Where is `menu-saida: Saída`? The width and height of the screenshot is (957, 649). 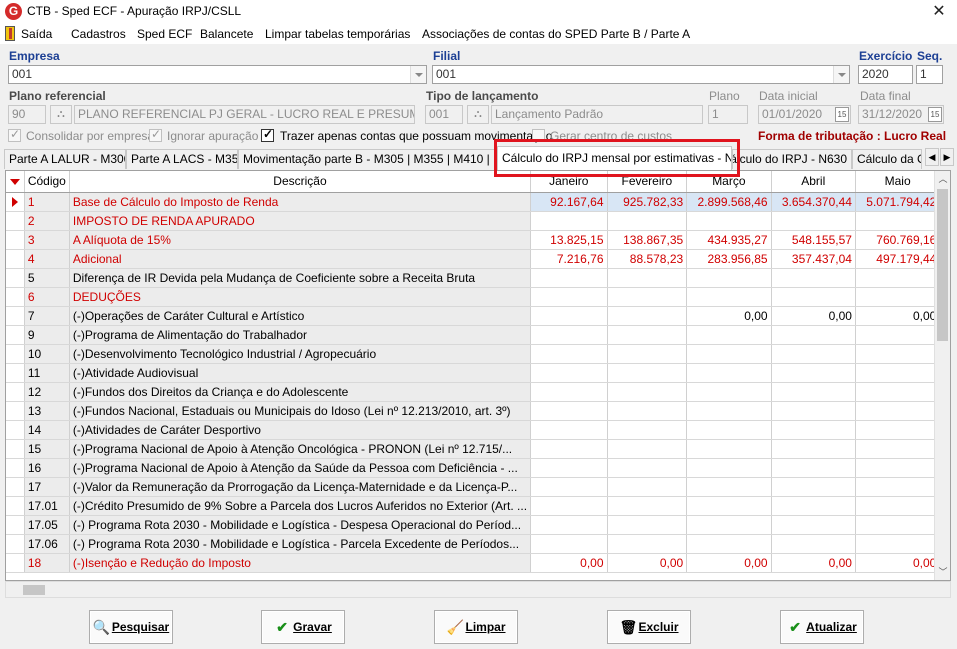
menu-saida: Saída is located at coordinates (36, 34).